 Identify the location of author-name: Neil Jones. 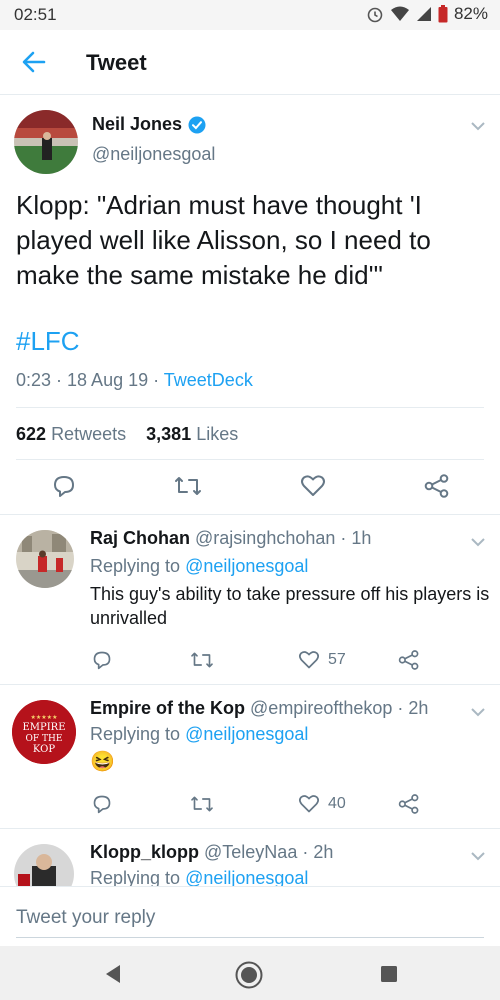
(137, 124).